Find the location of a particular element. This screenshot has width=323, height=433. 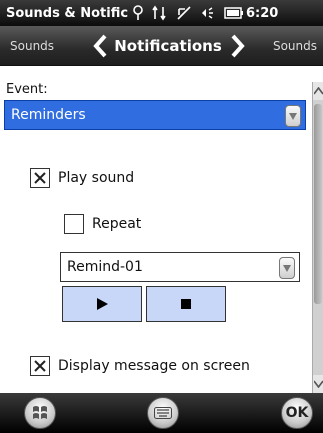

vertical-scrollbar is located at coordinates (317, 237).